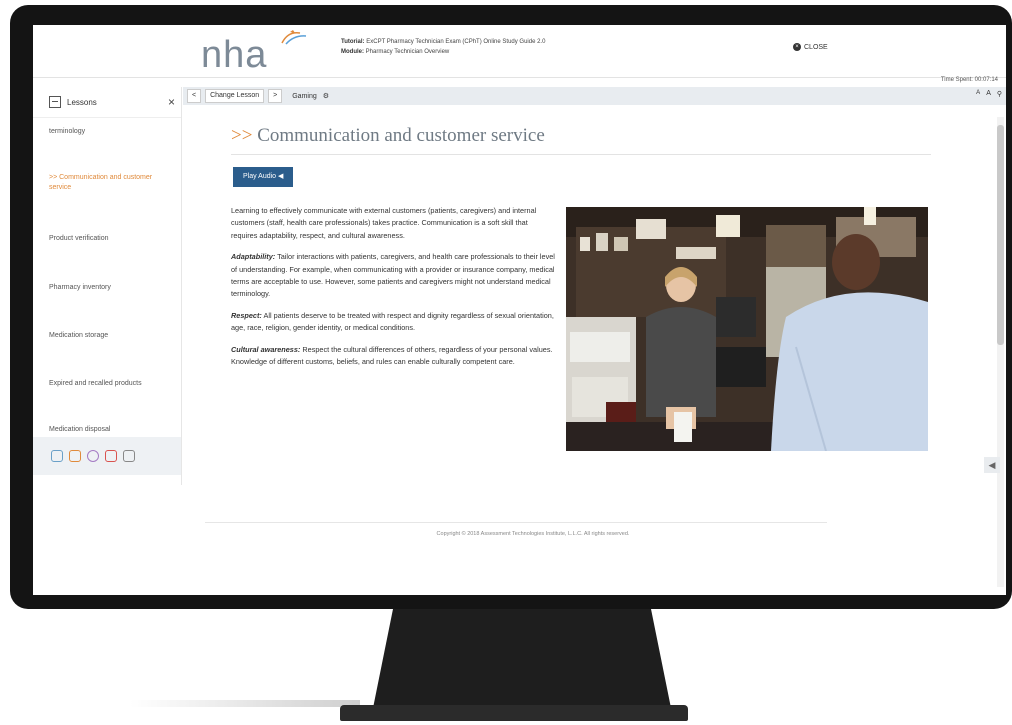  I want to click on title-divider, so click(581, 154).